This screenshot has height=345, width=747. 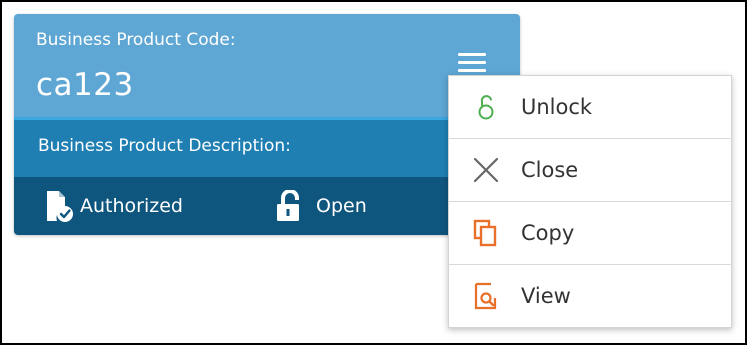 What do you see at coordinates (131, 206) in the screenshot?
I see `authorization-status-text: Authorized` at bounding box center [131, 206].